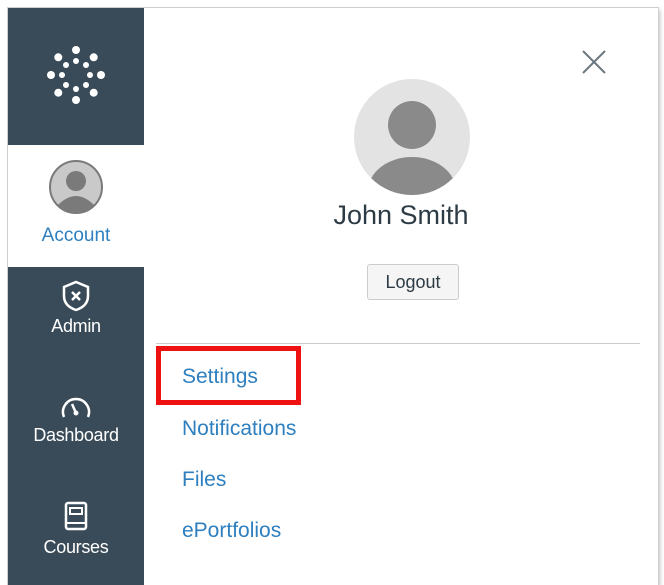 The width and height of the screenshot is (664, 585). I want to click on highlight-box, so click(228, 375).